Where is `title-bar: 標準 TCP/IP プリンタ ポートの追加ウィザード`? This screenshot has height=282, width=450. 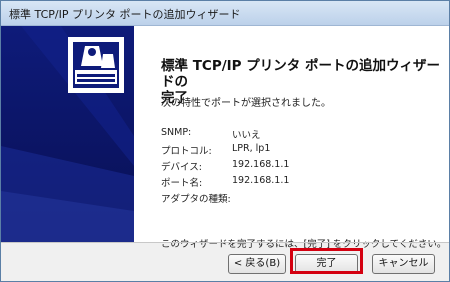 title-bar: 標準 TCP/IP プリンタ ポートの追加ウィザード is located at coordinates (225, 13).